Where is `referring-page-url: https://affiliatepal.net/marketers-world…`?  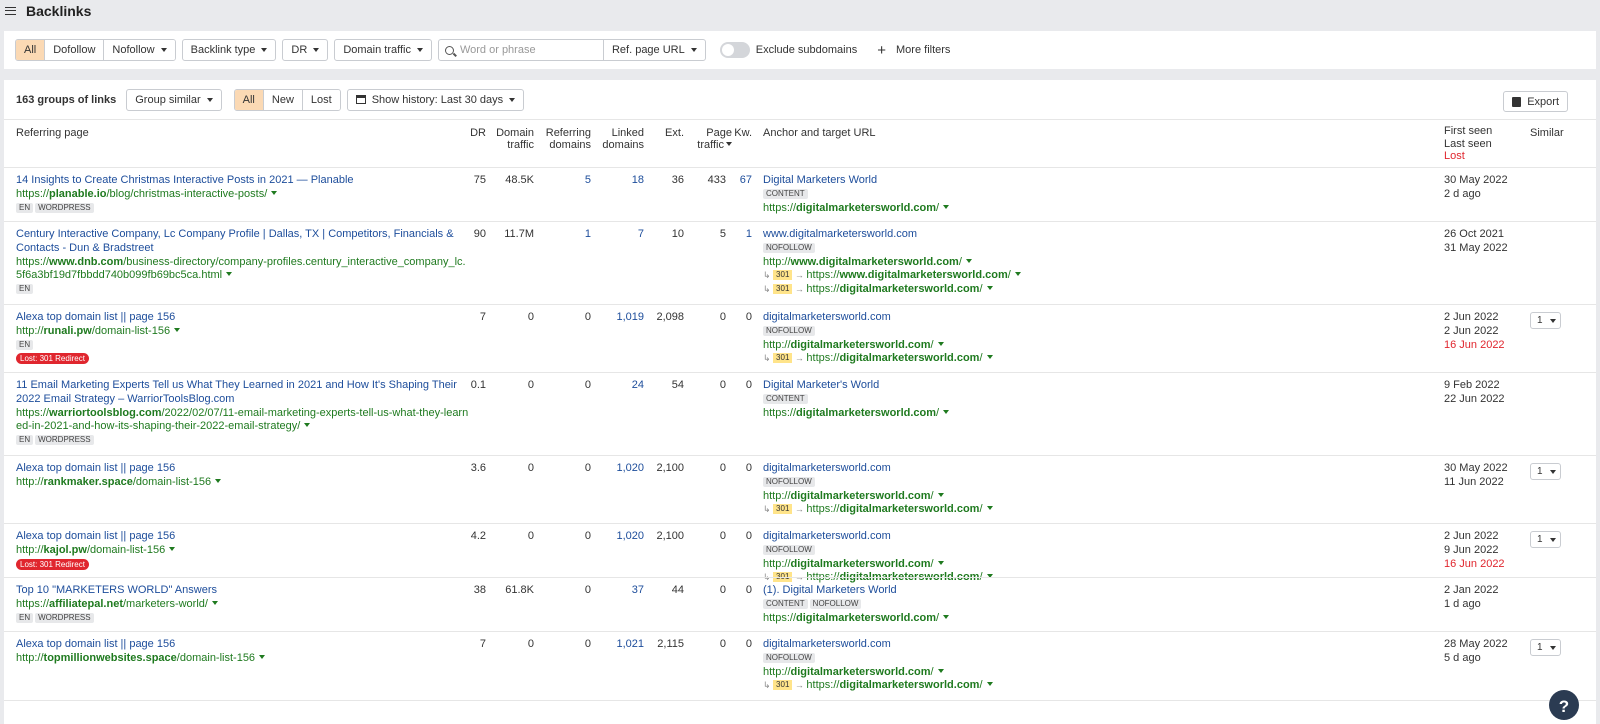 referring-page-url: https://affiliatepal.net/marketers-world… is located at coordinates (117, 605).